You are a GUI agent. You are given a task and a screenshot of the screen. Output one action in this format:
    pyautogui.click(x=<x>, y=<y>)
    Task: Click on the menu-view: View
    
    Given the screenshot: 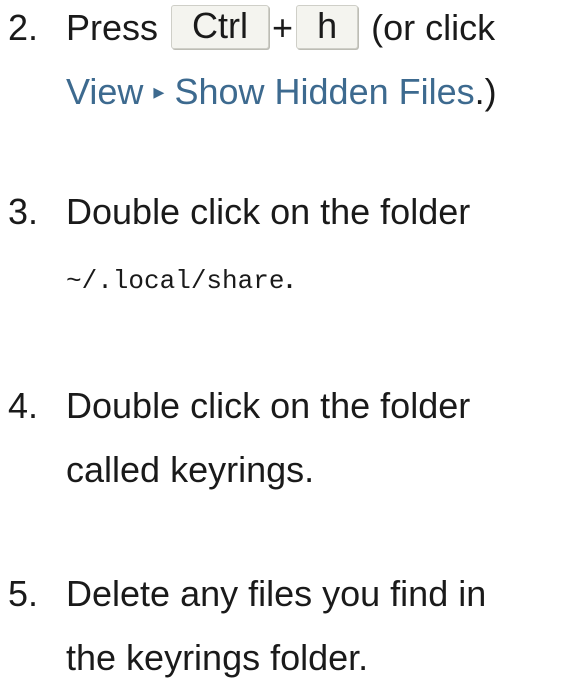 What is the action you would take?
    pyautogui.click(x=105, y=91)
    